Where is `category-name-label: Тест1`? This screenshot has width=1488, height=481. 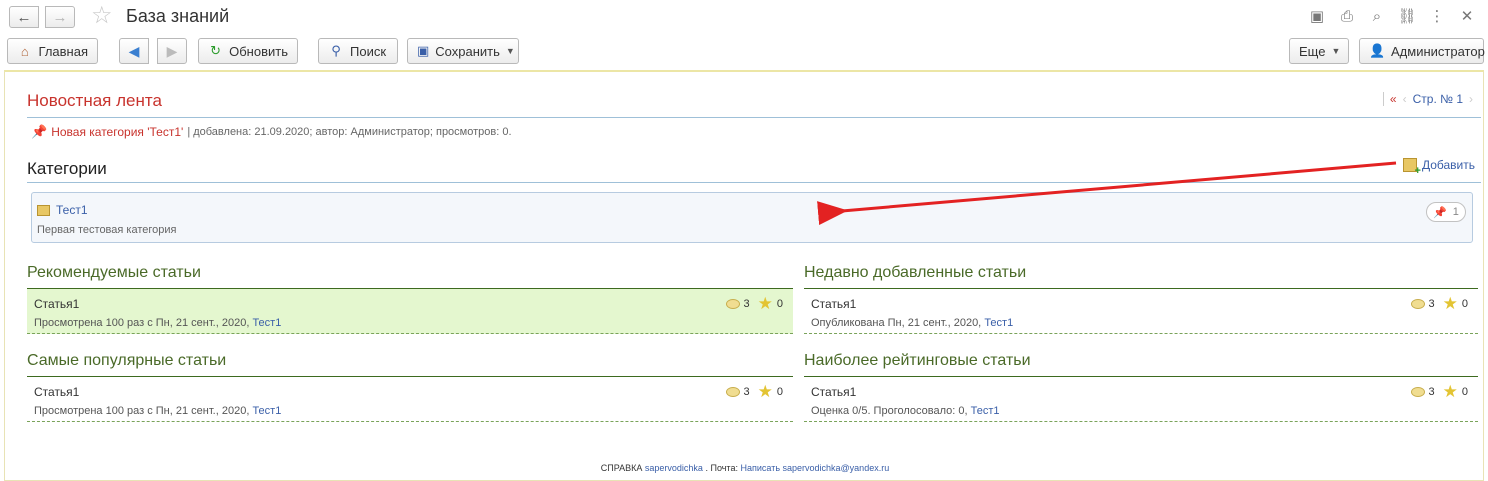 category-name-label: Тест1 is located at coordinates (72, 210).